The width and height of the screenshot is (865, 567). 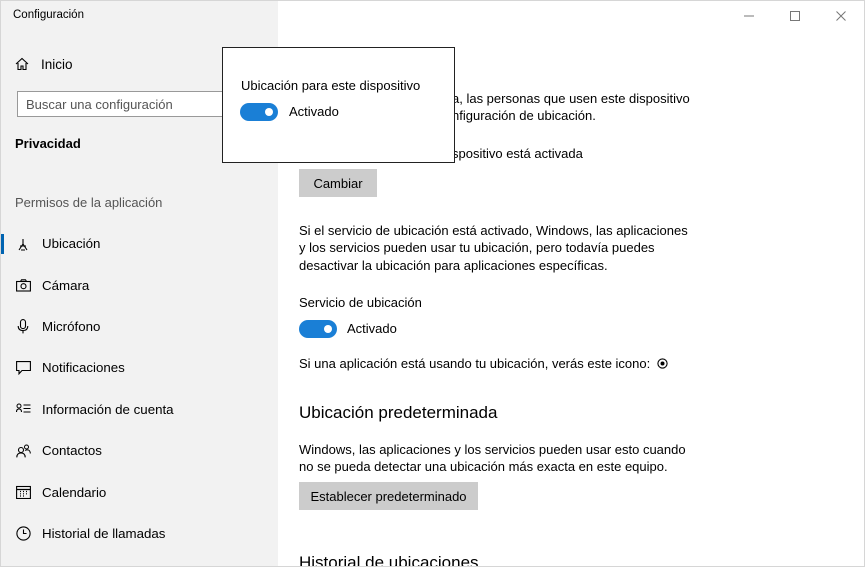 What do you see at coordinates (74, 492) in the screenshot?
I see `sidebar-item-label: Calendario` at bounding box center [74, 492].